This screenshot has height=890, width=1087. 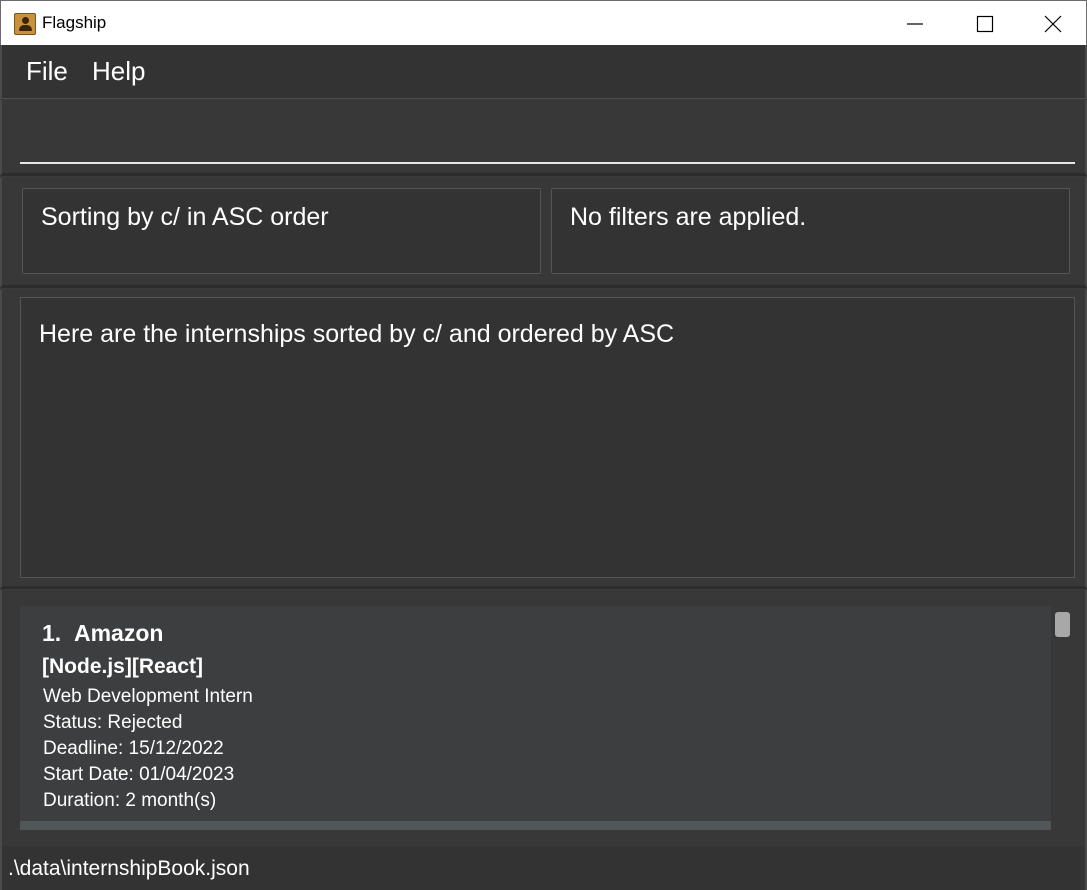 What do you see at coordinates (543, 868) in the screenshot?
I see `status-bar: .\data\internshipBook.json` at bounding box center [543, 868].